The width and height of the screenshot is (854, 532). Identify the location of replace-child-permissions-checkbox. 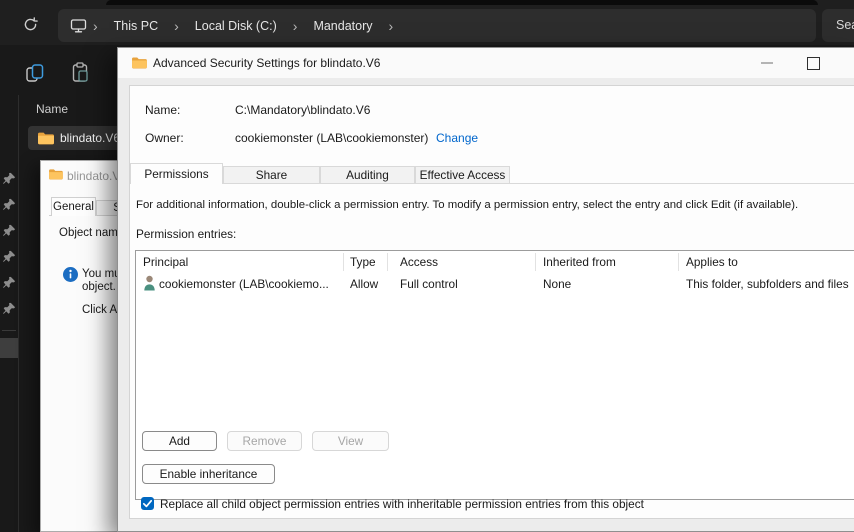
(147, 503).